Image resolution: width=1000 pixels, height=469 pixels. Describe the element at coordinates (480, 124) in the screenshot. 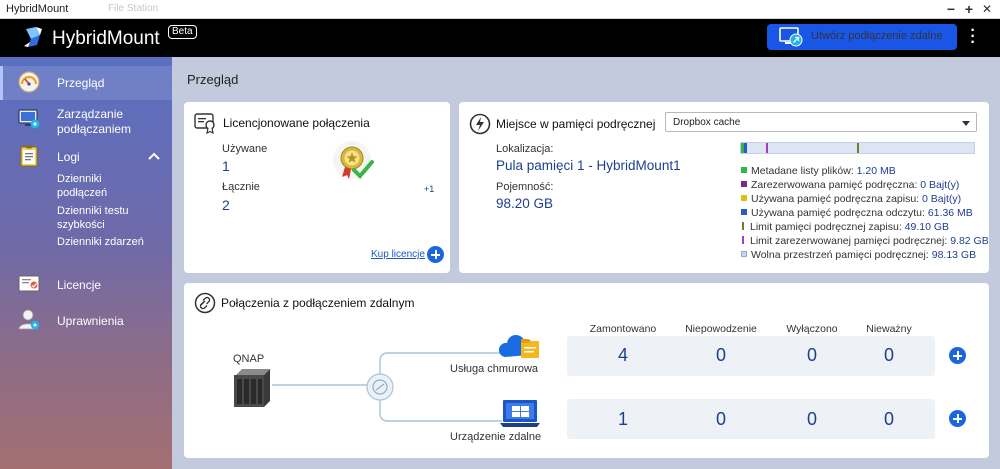

I see `cache-speed-icon` at that location.